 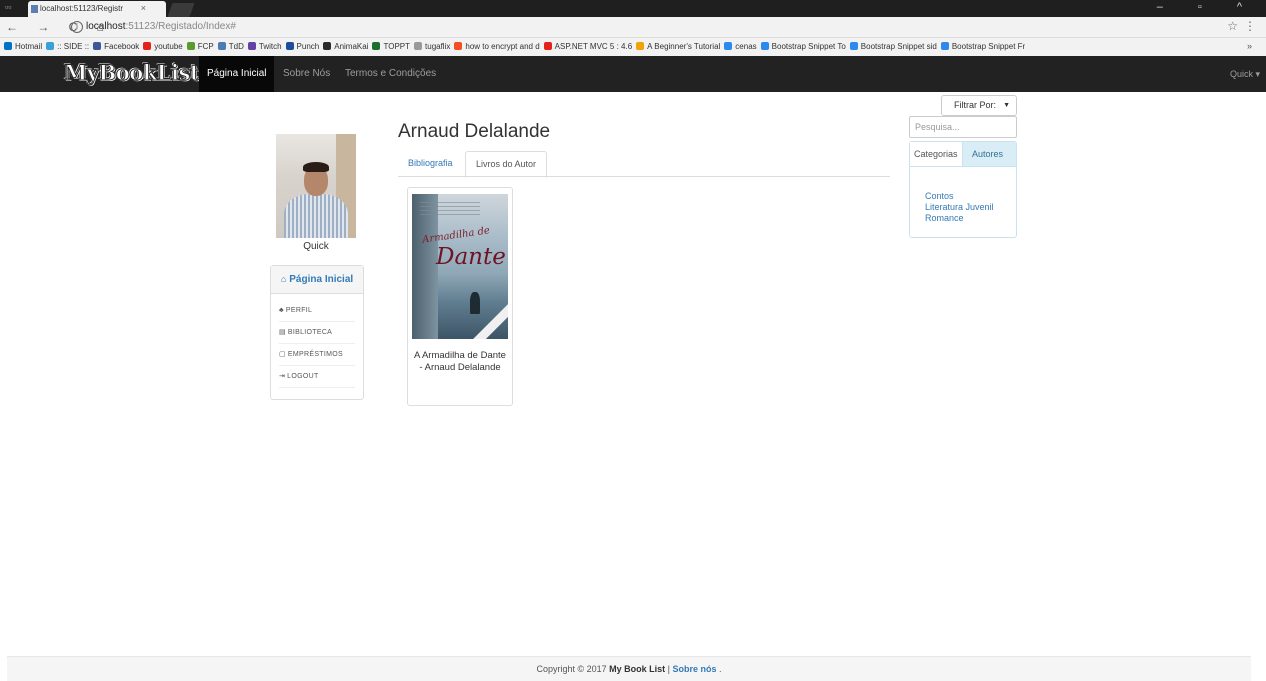 What do you see at coordinates (303, 376) in the screenshot?
I see `menu-link-label: LOGOUT` at bounding box center [303, 376].